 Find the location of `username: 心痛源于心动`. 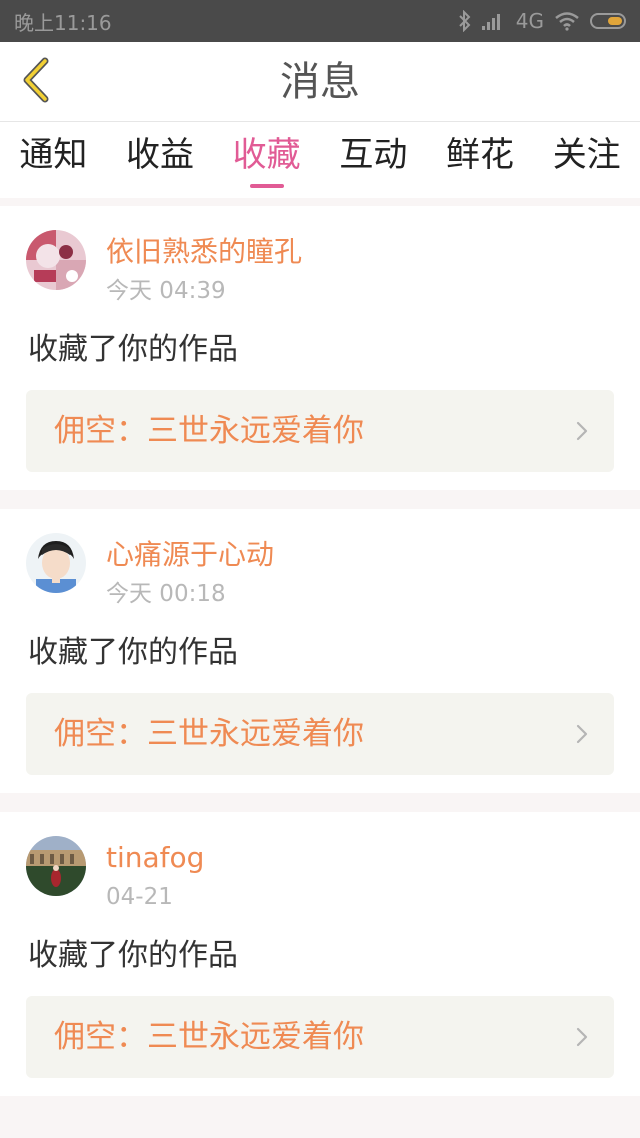

username: 心痛源于心动 is located at coordinates (190, 555).